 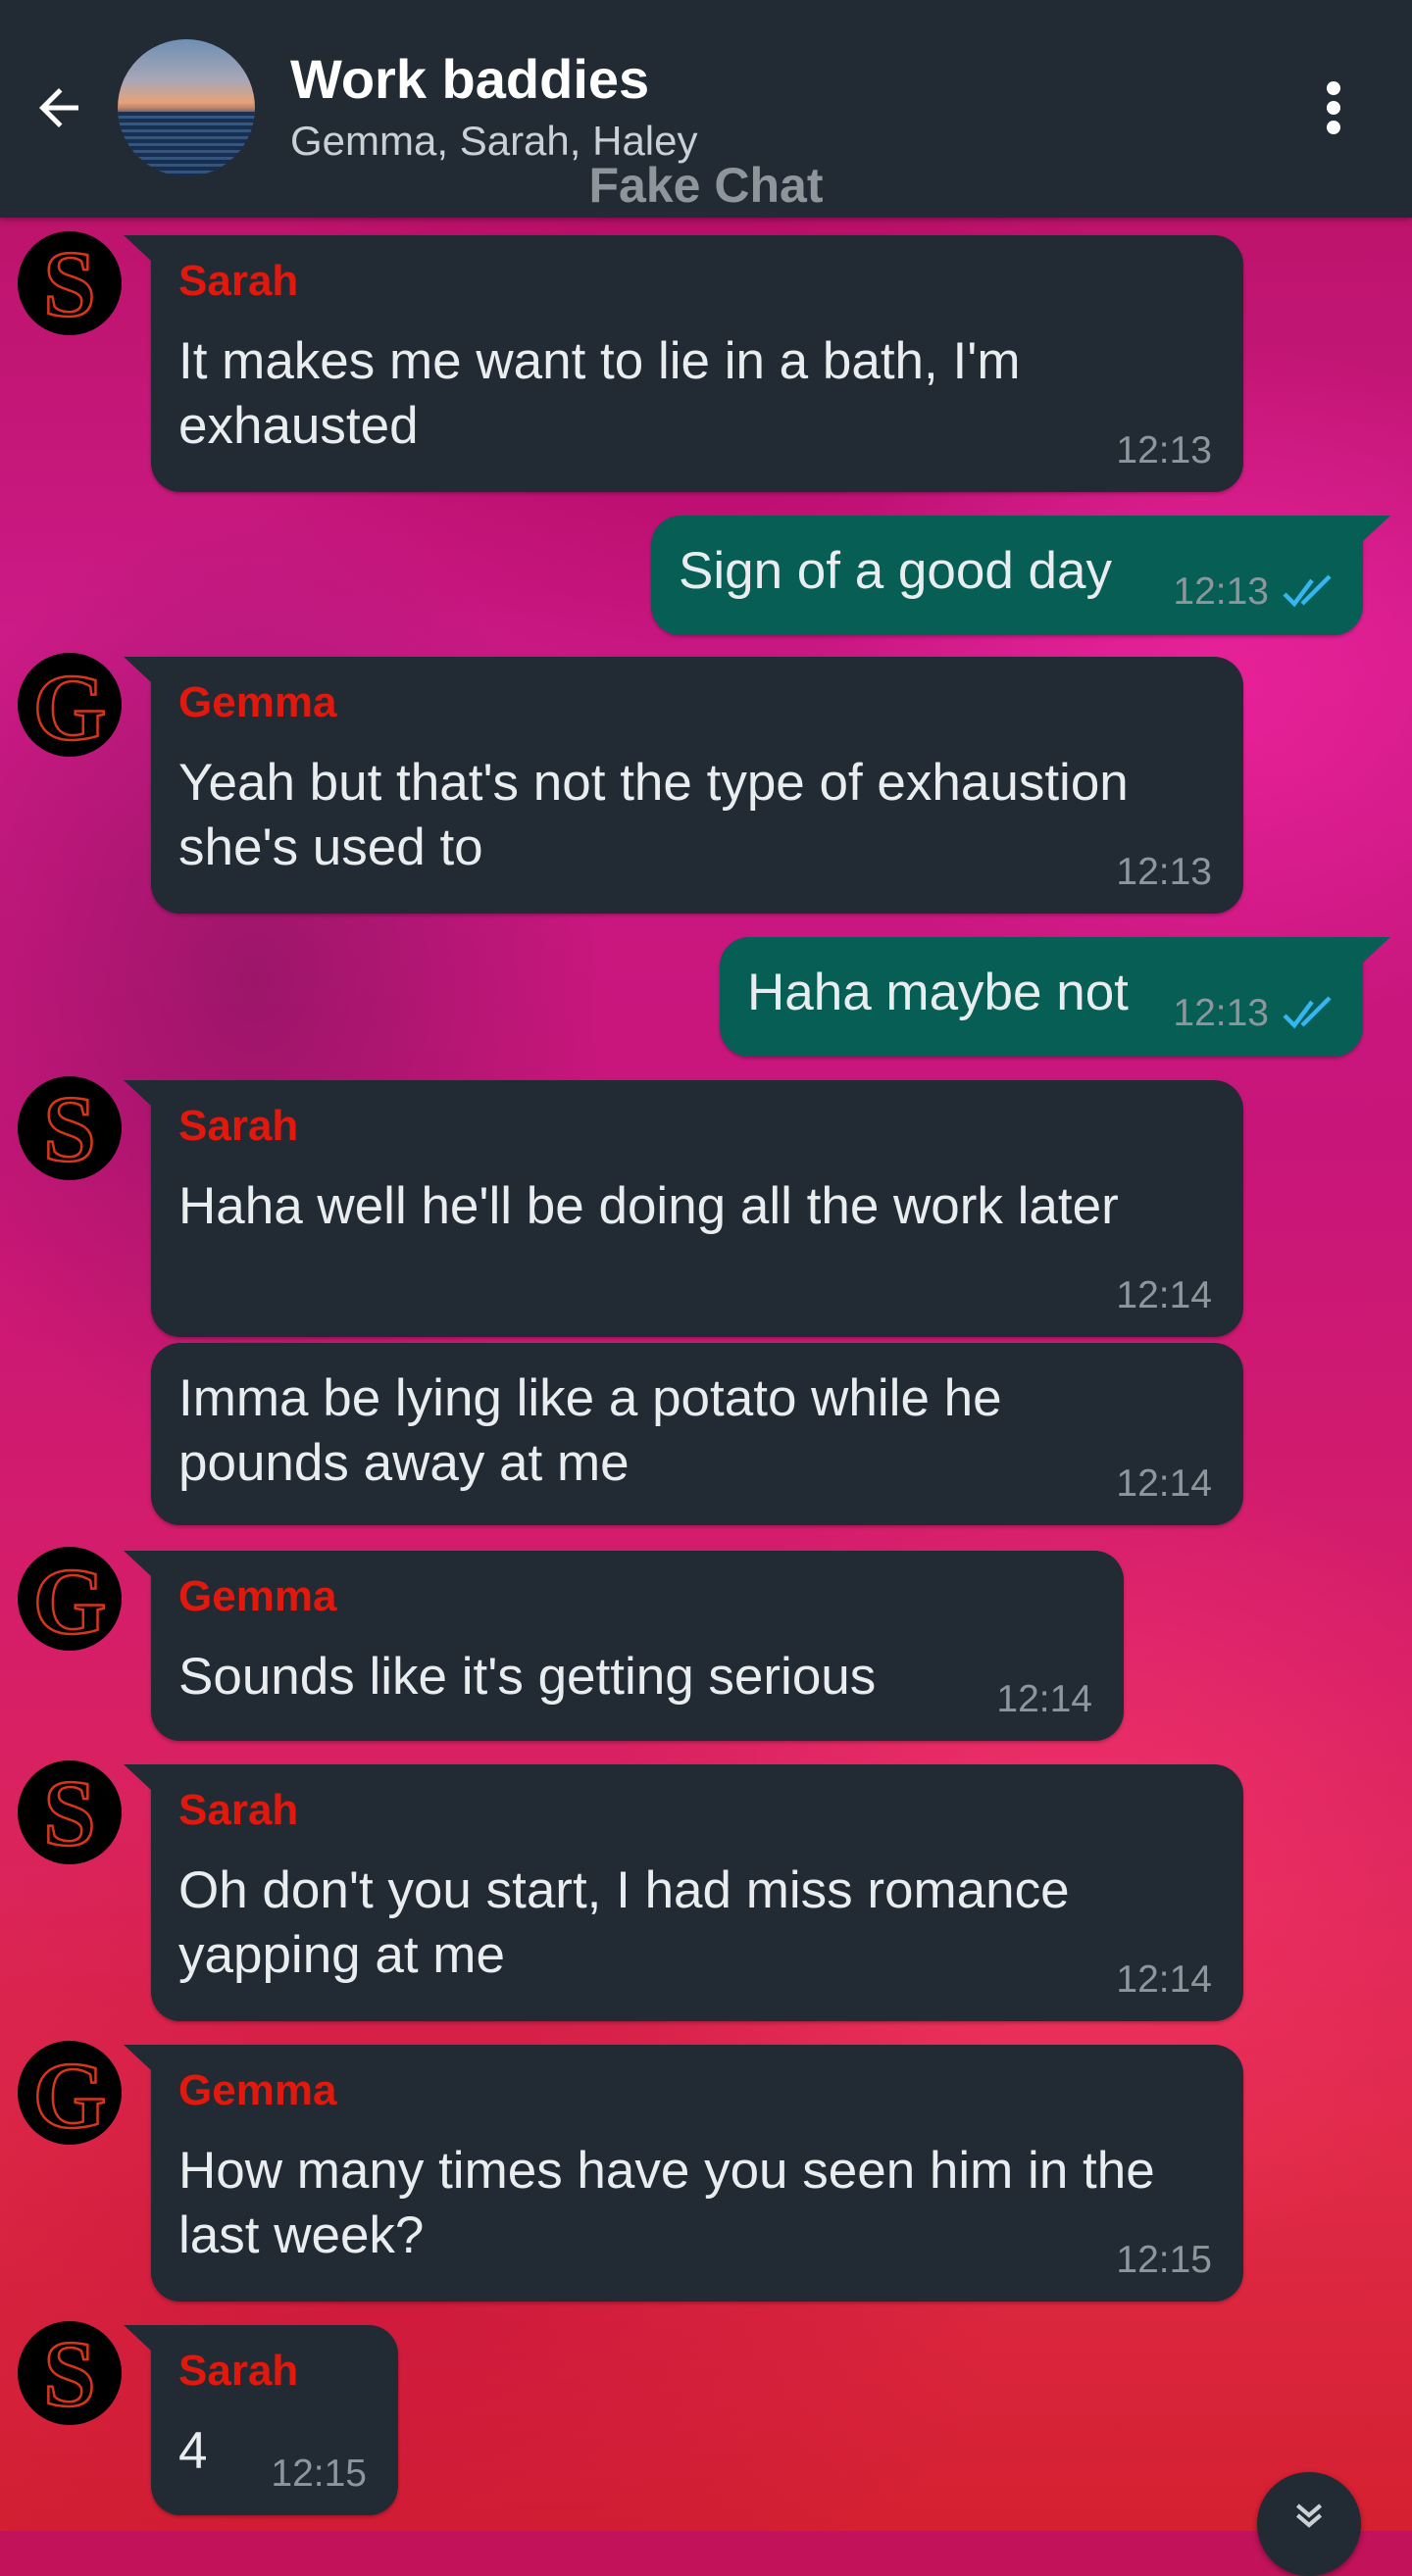 What do you see at coordinates (706, 185) in the screenshot?
I see `watermark: Fake Chat` at bounding box center [706, 185].